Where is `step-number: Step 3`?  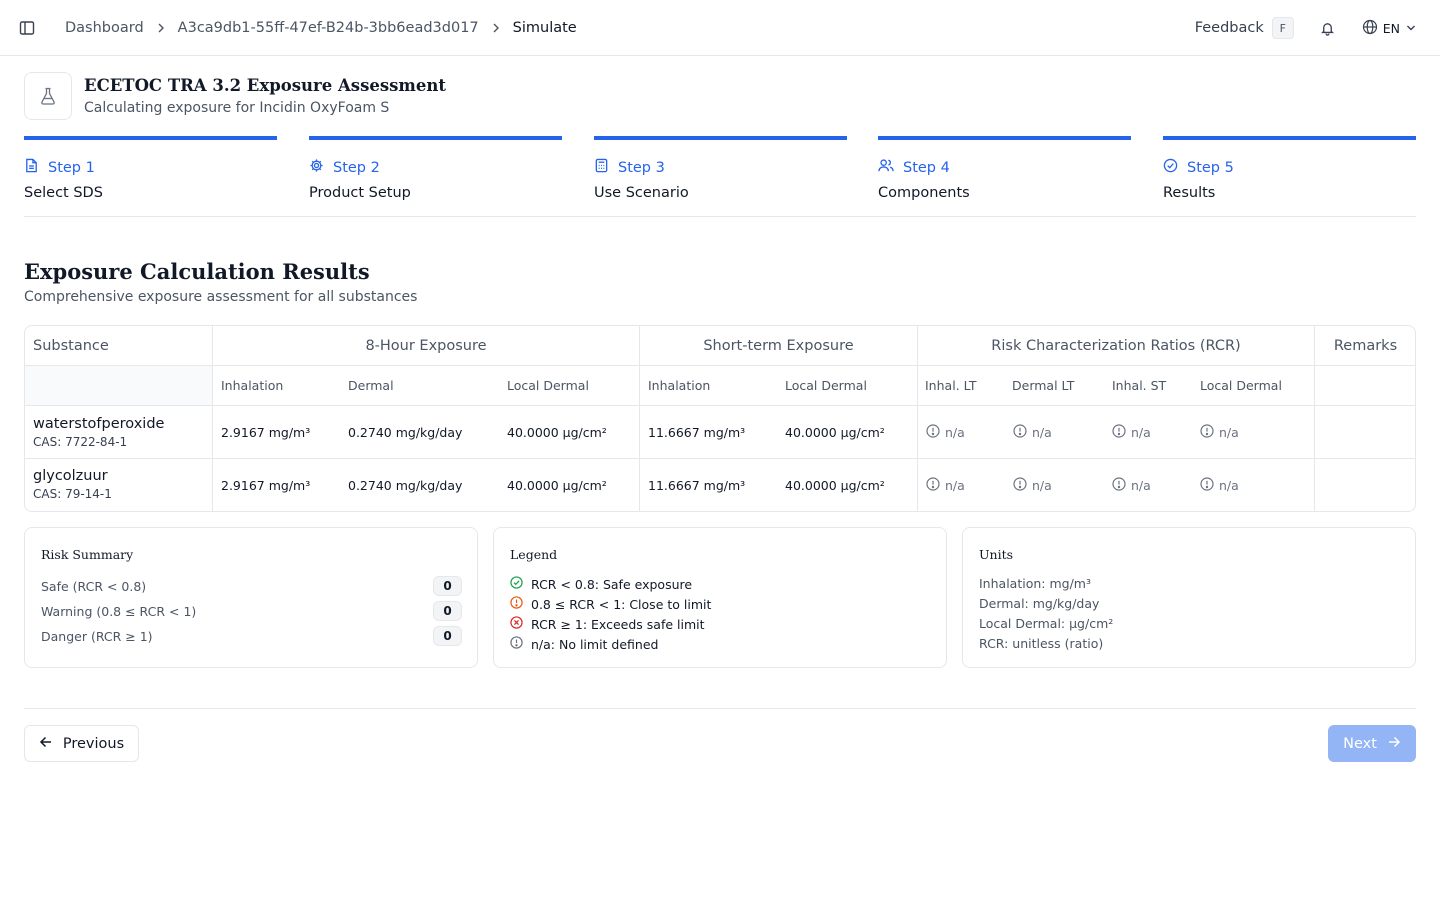
step-number: Step 3 is located at coordinates (641, 167).